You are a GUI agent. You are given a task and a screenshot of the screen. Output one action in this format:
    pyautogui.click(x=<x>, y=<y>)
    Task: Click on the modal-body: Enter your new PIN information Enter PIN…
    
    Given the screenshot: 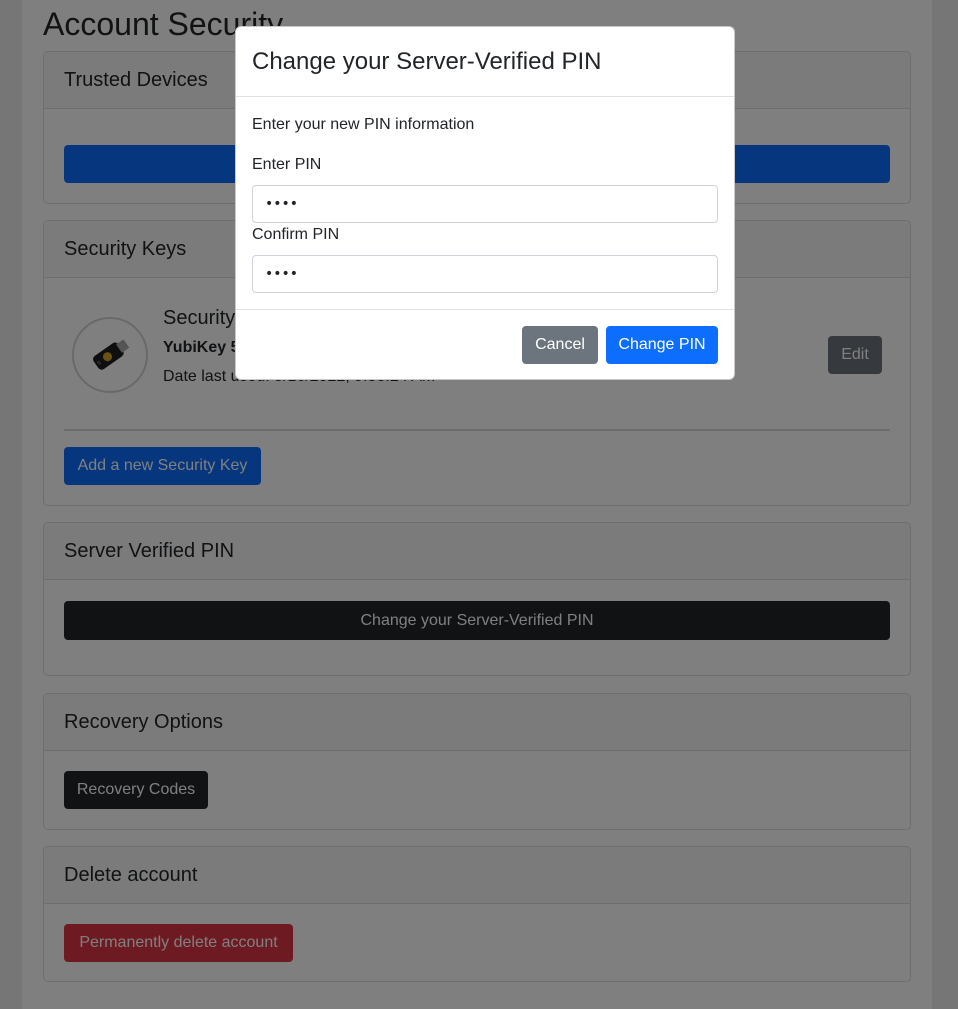 What is the action you would take?
    pyautogui.click(x=485, y=203)
    